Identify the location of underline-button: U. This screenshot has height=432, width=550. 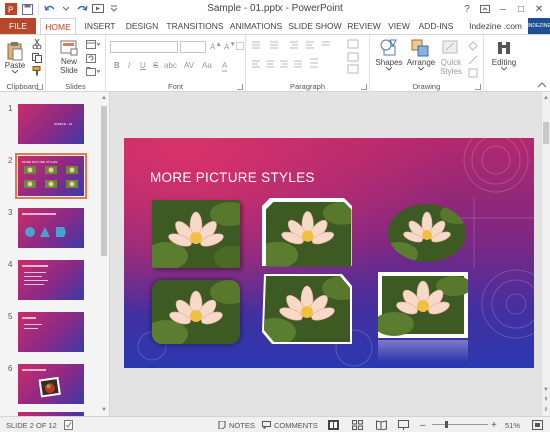
(143, 65).